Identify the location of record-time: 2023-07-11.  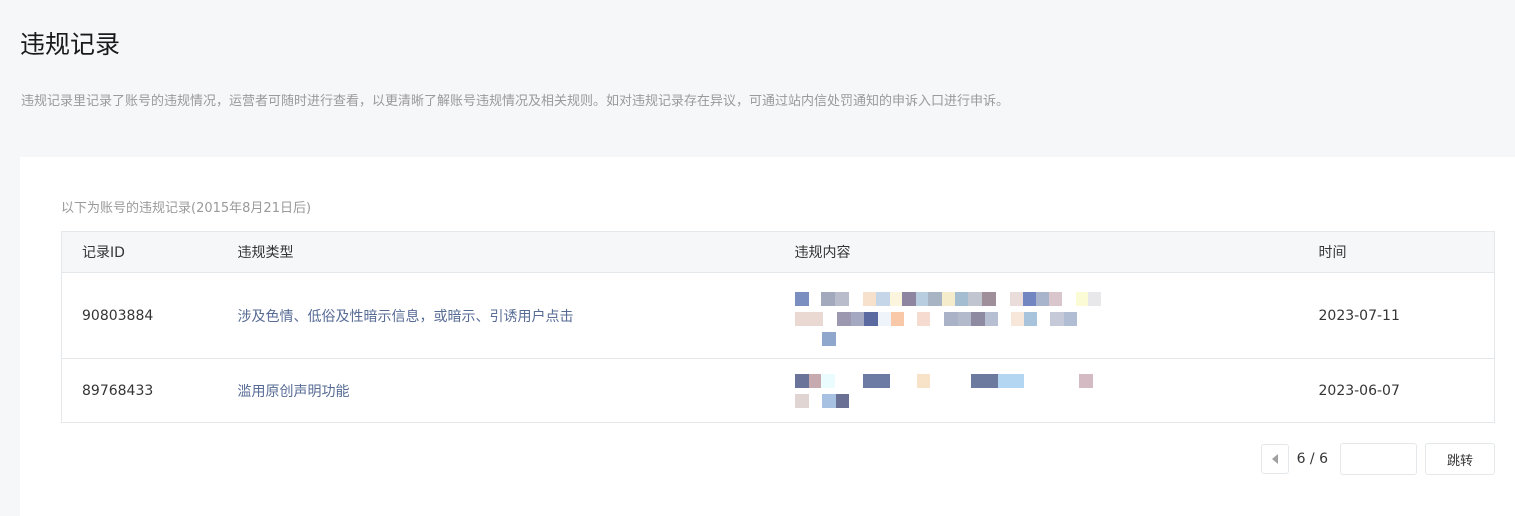
(1396, 315).